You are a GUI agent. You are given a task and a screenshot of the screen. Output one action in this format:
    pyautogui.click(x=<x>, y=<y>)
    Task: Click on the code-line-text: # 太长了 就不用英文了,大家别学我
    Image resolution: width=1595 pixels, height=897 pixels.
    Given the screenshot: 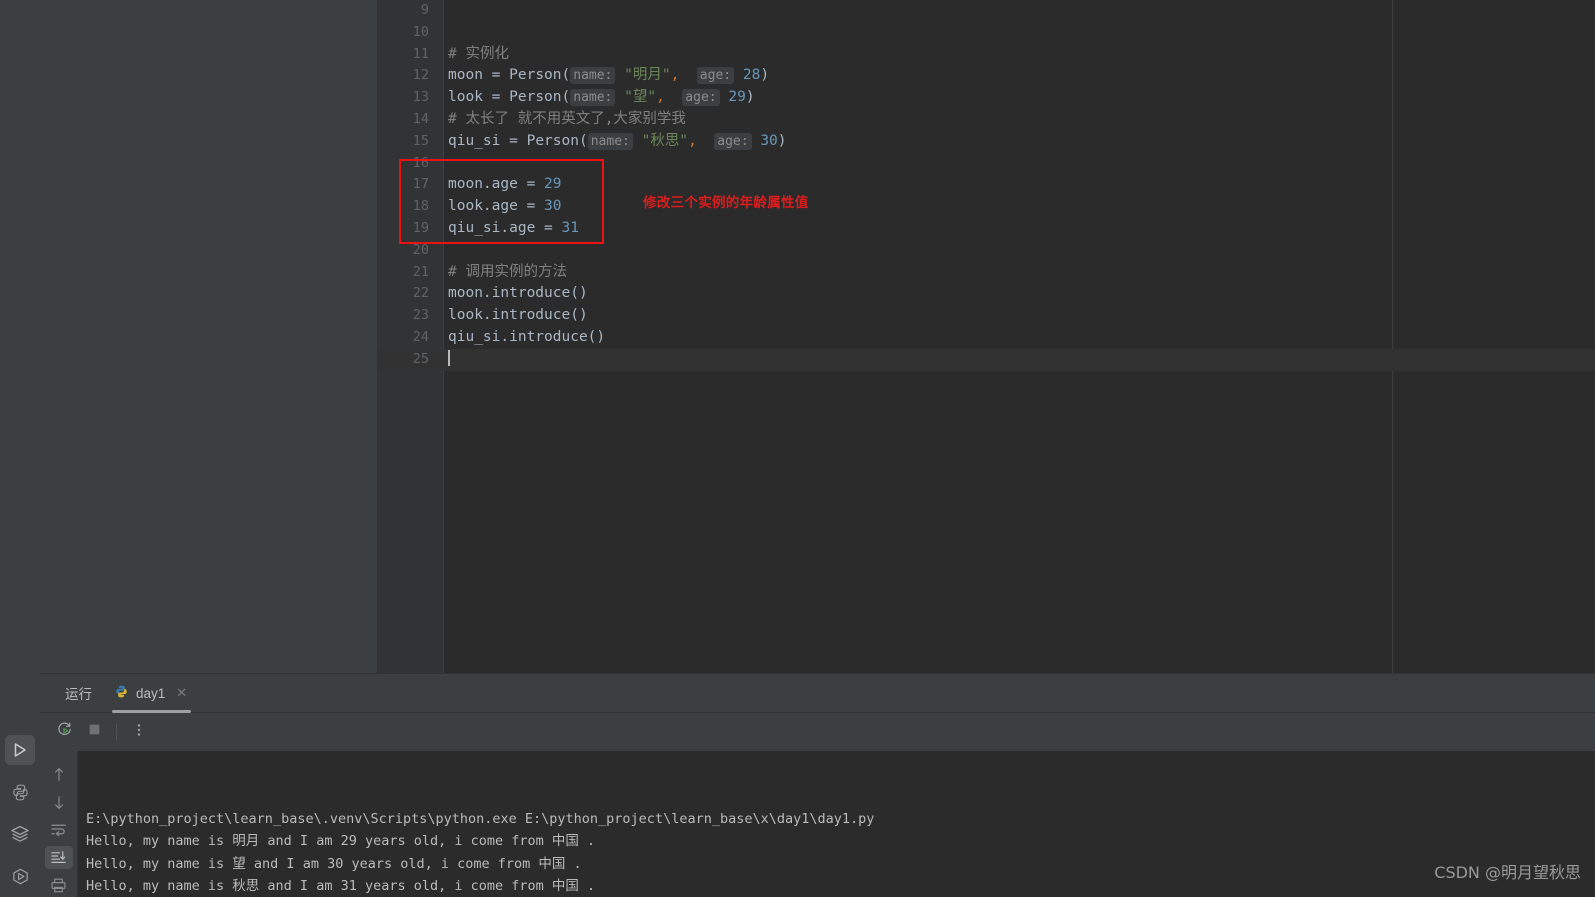 What is the action you would take?
    pyautogui.click(x=567, y=120)
    